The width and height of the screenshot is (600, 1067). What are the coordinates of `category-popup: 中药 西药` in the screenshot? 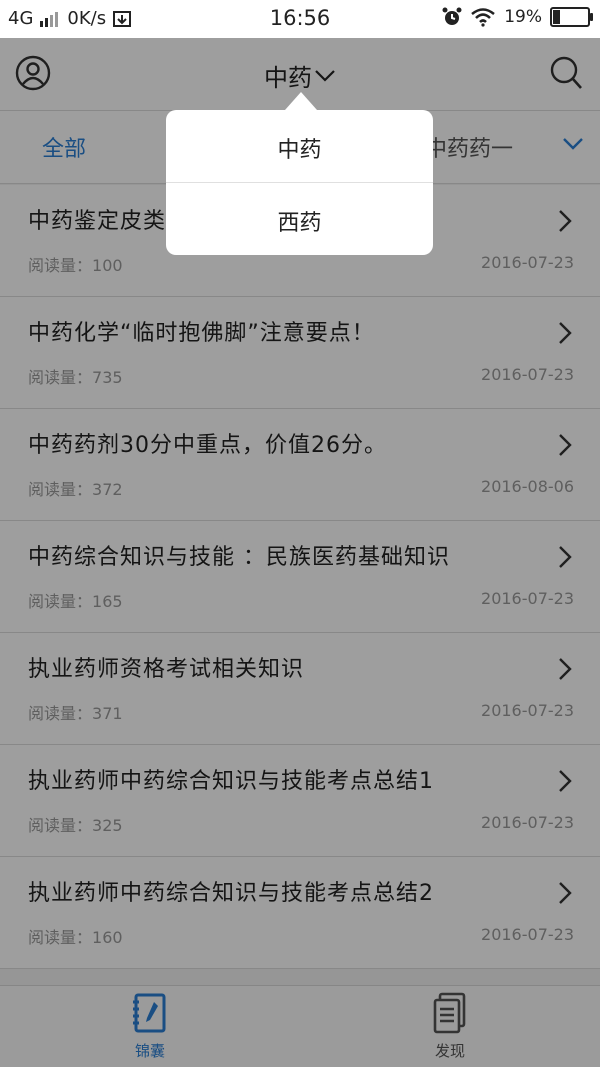 It's located at (299, 182).